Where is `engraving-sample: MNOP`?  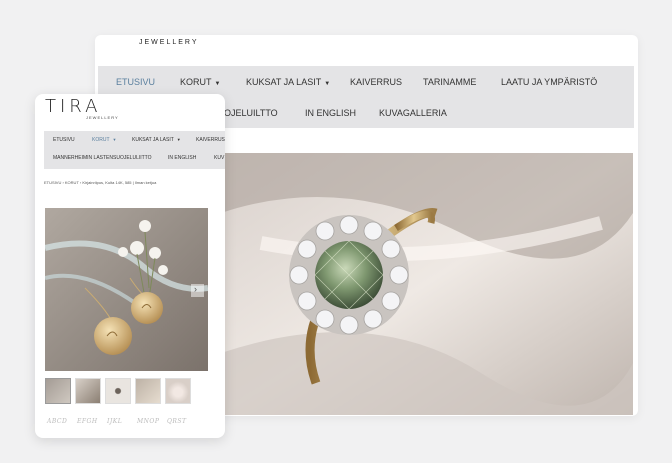
engraving-sample: MNOP is located at coordinates (148, 421).